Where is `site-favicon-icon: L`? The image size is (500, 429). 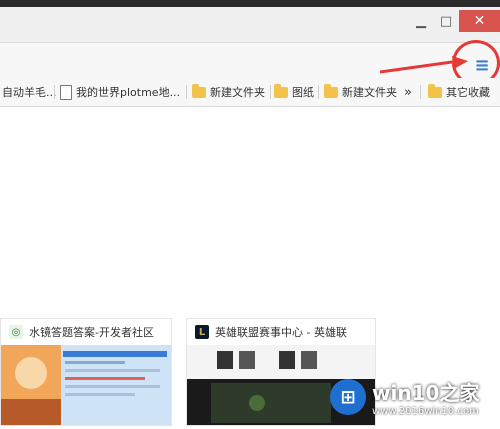
site-favicon-icon: L is located at coordinates (202, 332).